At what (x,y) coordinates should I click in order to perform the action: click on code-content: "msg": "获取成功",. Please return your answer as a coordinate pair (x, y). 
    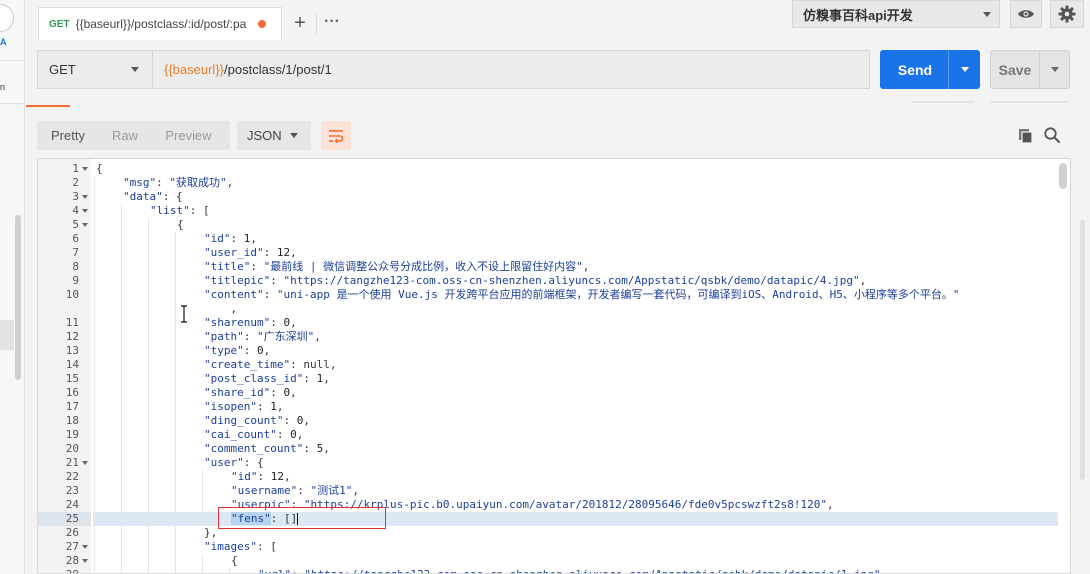
    Looking at the image, I should click on (178, 182).